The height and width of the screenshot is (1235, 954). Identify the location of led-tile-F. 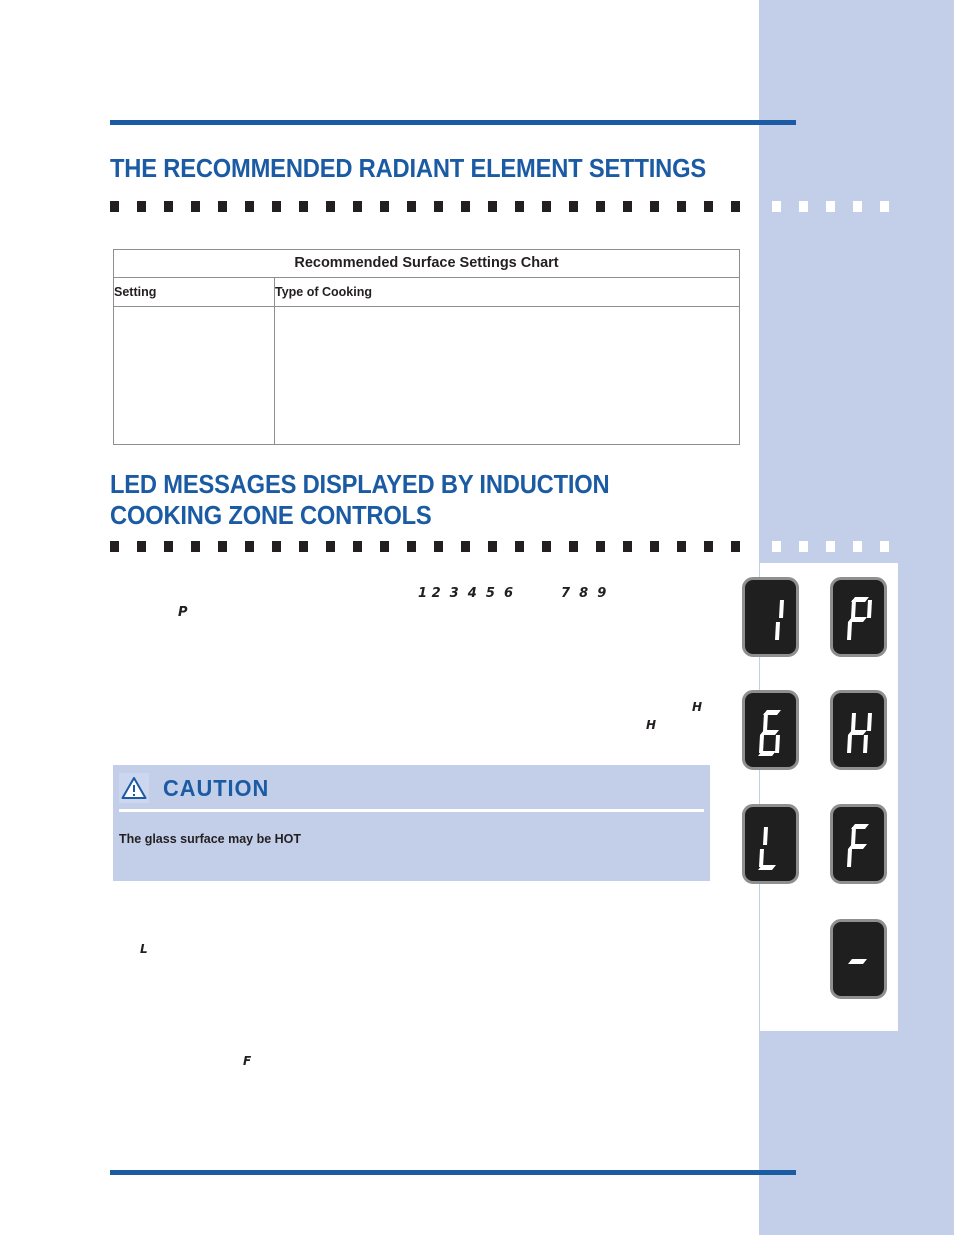
(858, 844).